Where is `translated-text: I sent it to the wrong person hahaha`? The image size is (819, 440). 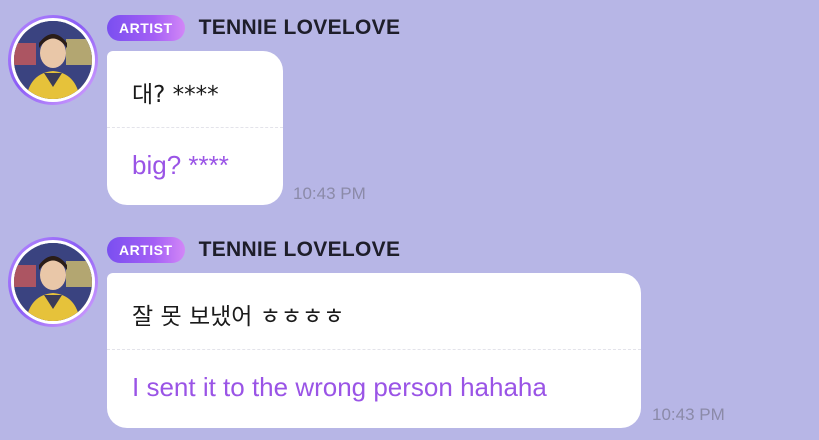 translated-text: I sent it to the wrong person hahaha is located at coordinates (339, 387).